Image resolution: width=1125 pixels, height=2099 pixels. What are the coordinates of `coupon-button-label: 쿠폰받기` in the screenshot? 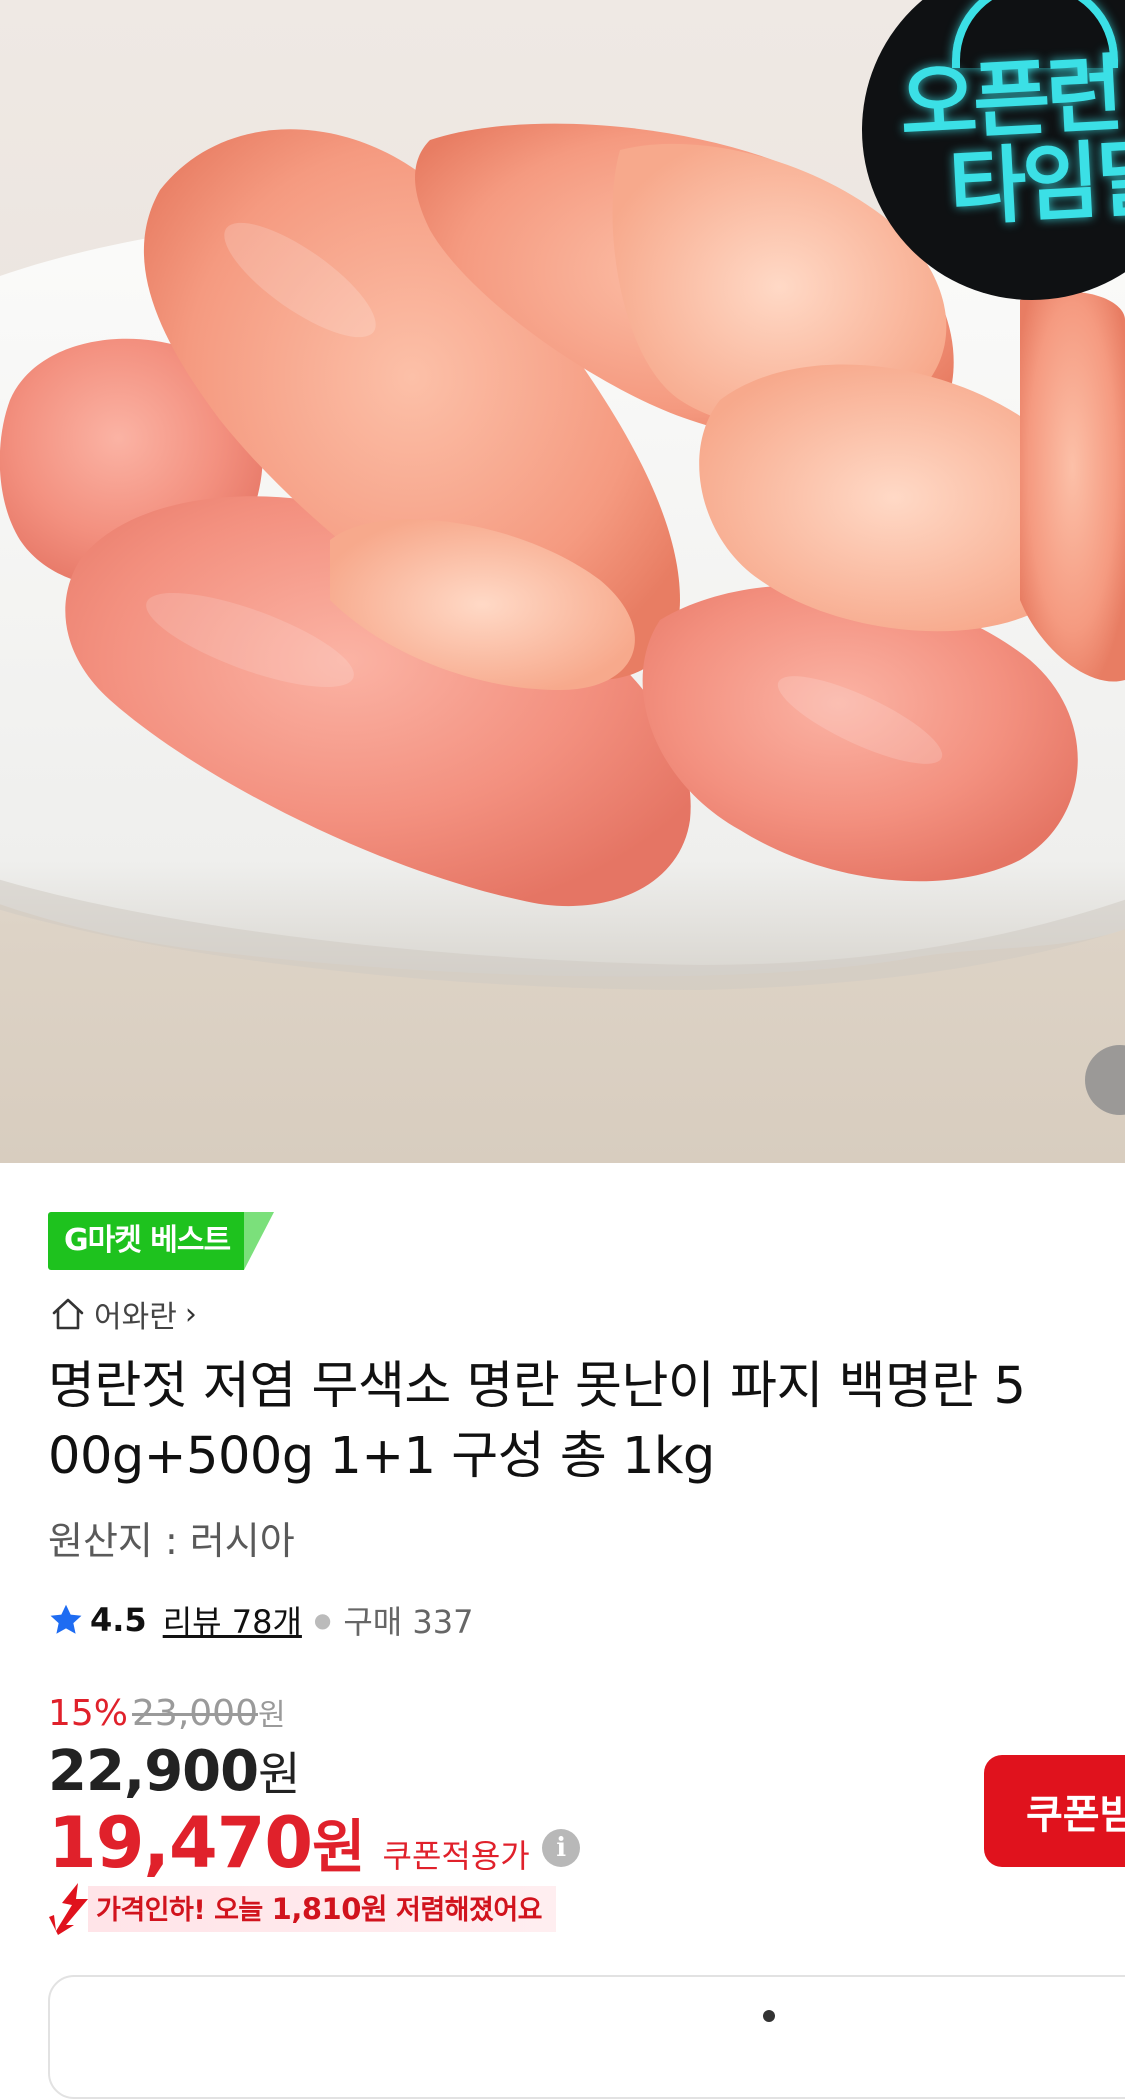 It's located at (1075, 1815).